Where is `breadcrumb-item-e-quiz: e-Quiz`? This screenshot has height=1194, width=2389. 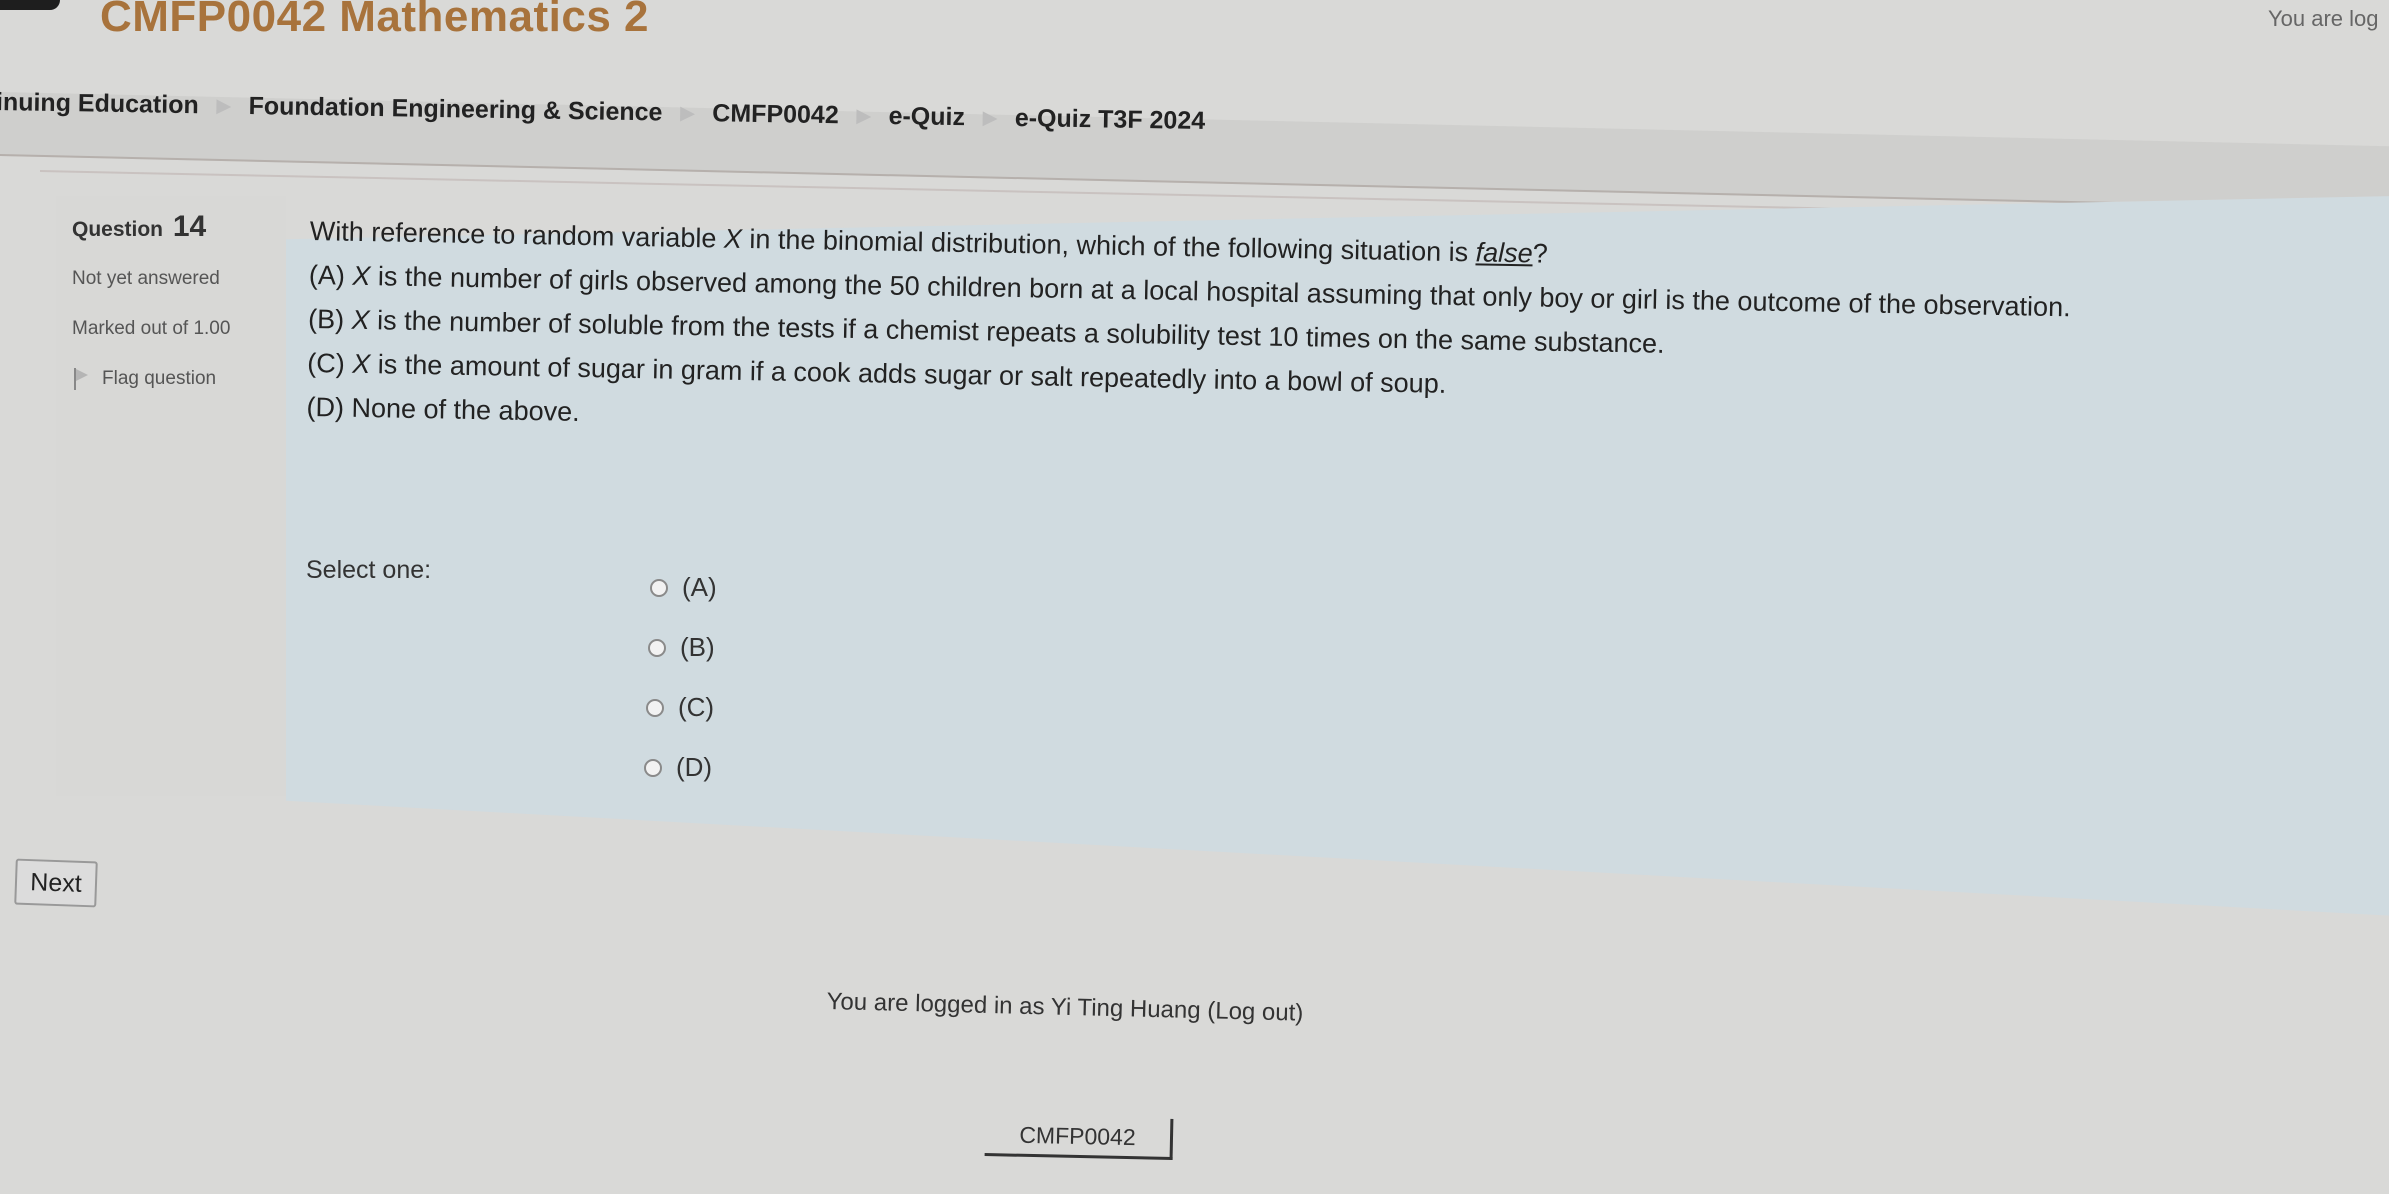 breadcrumb-item-e-quiz: e-Quiz is located at coordinates (926, 117).